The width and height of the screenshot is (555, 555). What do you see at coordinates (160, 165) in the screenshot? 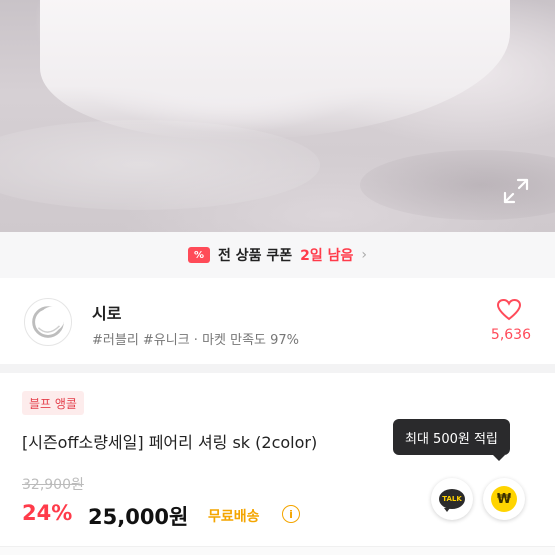
I see `fabric-fold` at bounding box center [160, 165].